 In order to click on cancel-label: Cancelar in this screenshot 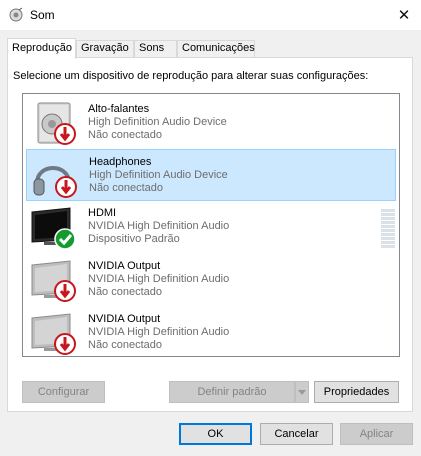, I will do `click(296, 434)`.